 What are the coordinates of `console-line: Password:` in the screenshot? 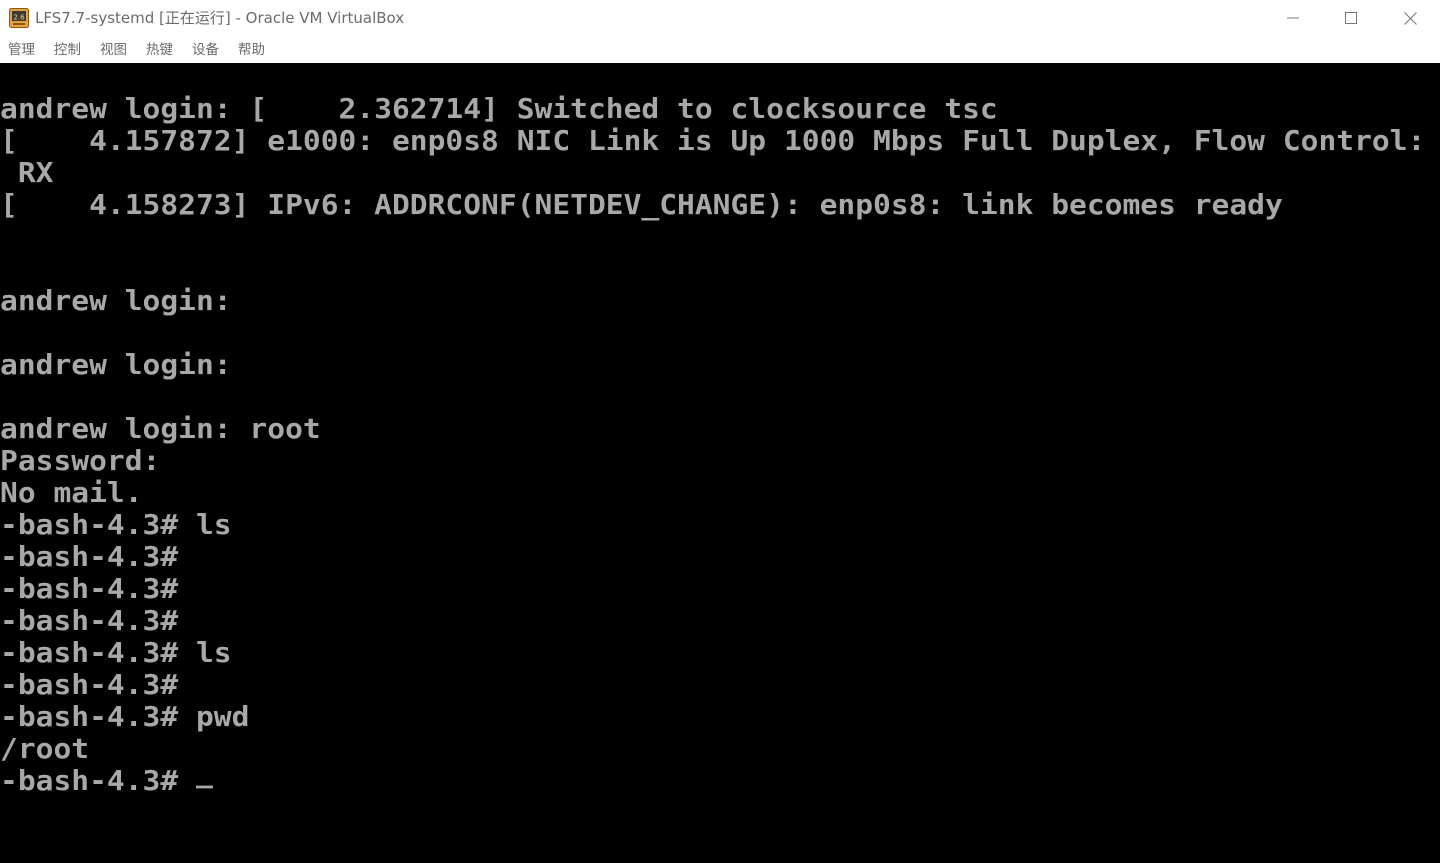 It's located at (80, 461).